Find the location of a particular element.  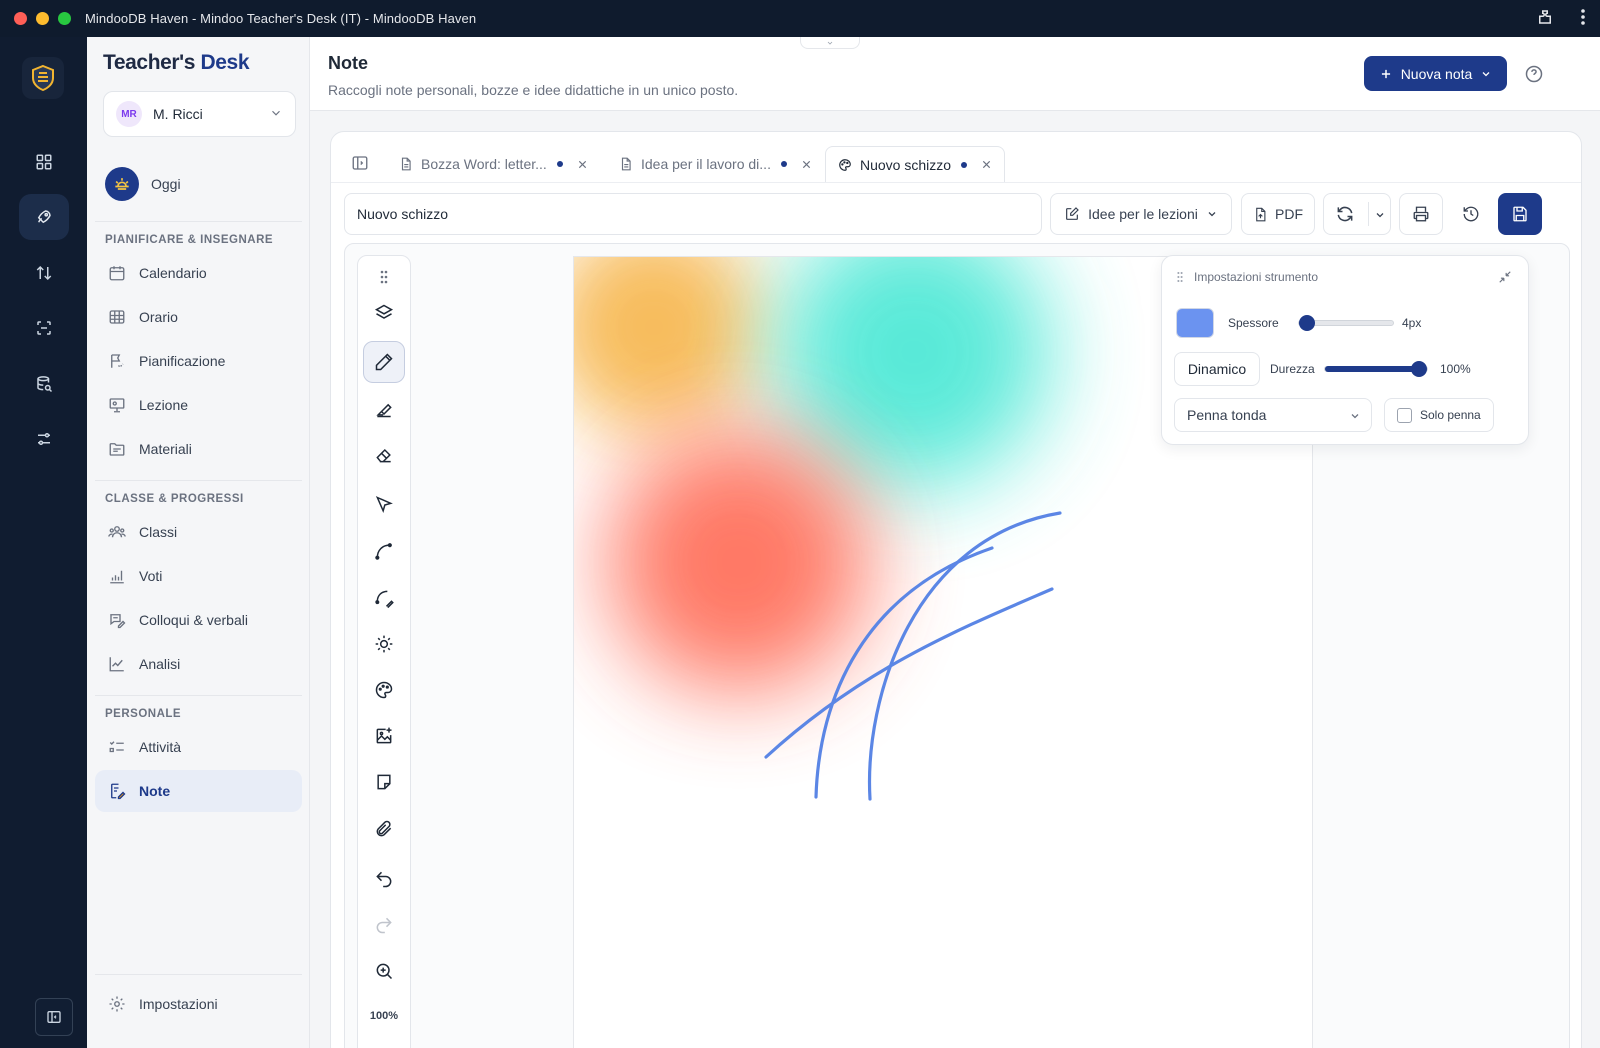

more-vertical-icon is located at coordinates (1583, 17).